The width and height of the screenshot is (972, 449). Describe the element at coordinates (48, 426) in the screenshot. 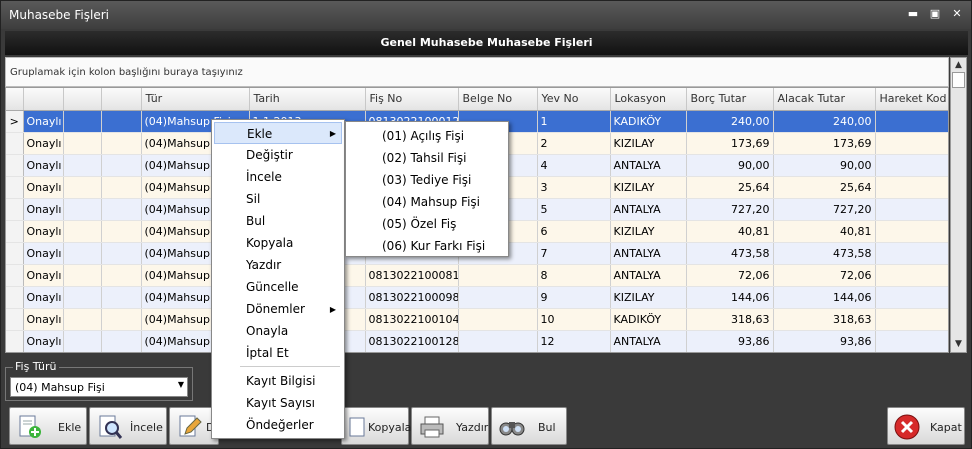

I see `ekle-button: Ekle` at that location.